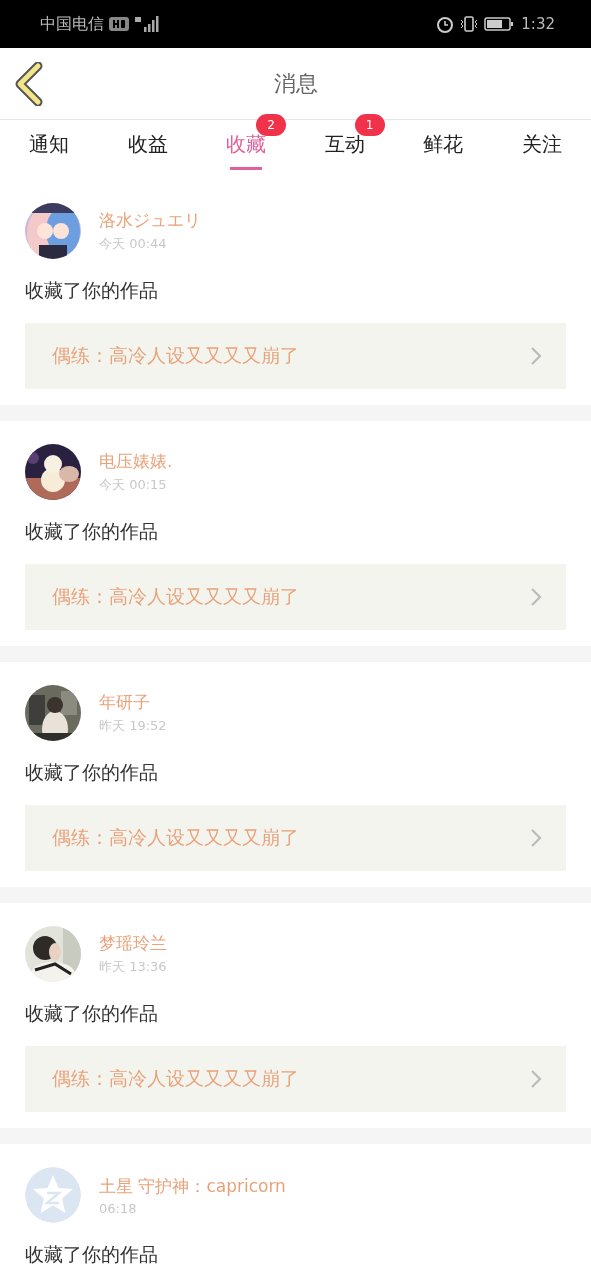  I want to click on battery-icon, so click(499, 24).